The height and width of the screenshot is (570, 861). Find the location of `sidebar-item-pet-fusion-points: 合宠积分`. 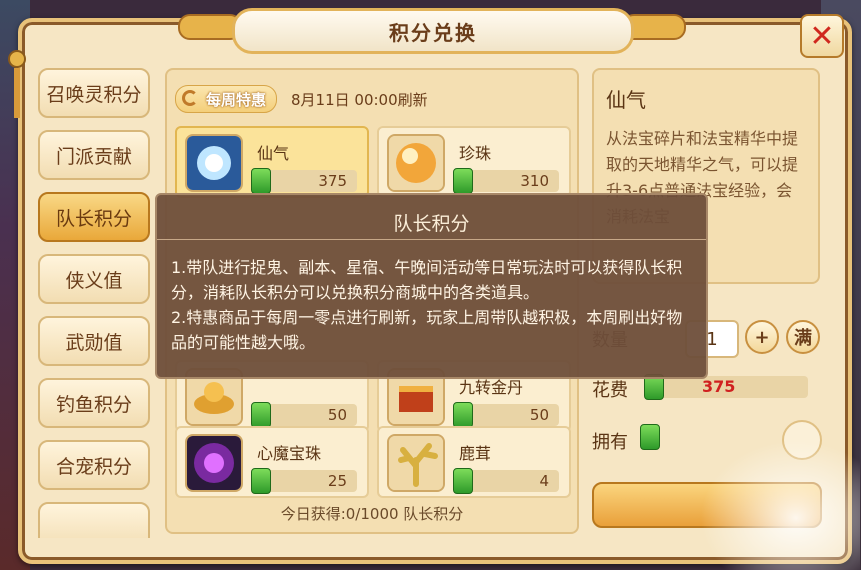

sidebar-item-pet-fusion-points: 合宠积分 is located at coordinates (94, 465).